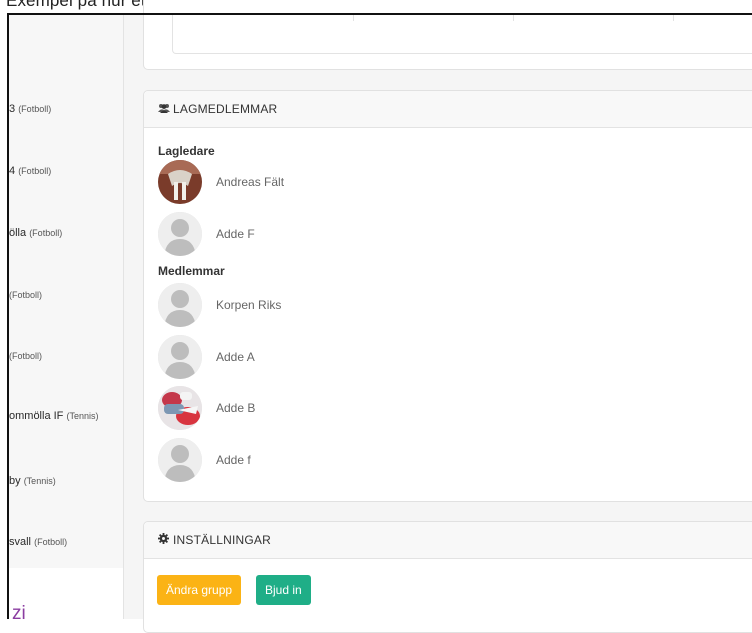 This screenshot has width=752, height=633. What do you see at coordinates (235, 357) in the screenshot?
I see `member-name: Adde A` at bounding box center [235, 357].